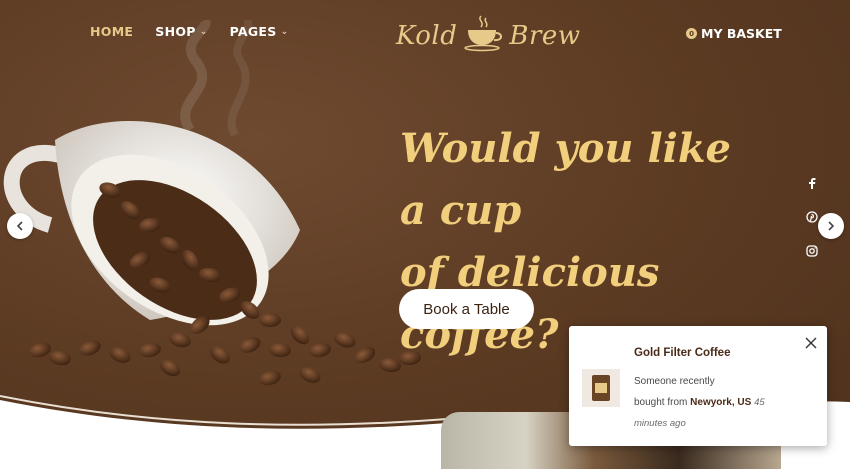 The image size is (850, 469). Describe the element at coordinates (721, 402) in the screenshot. I see `popup-location: Newyork, US` at that location.